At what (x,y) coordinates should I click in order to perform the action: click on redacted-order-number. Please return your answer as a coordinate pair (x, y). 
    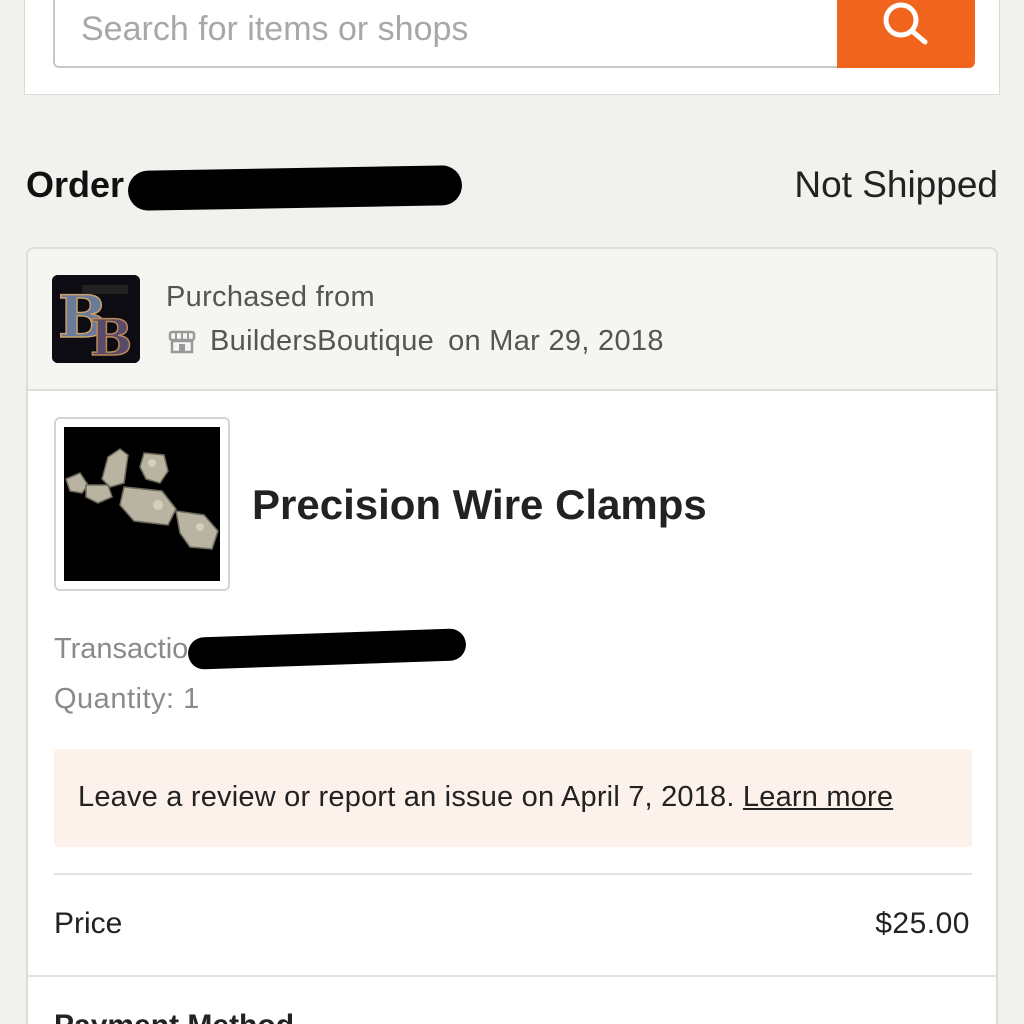
    Looking at the image, I should click on (295, 188).